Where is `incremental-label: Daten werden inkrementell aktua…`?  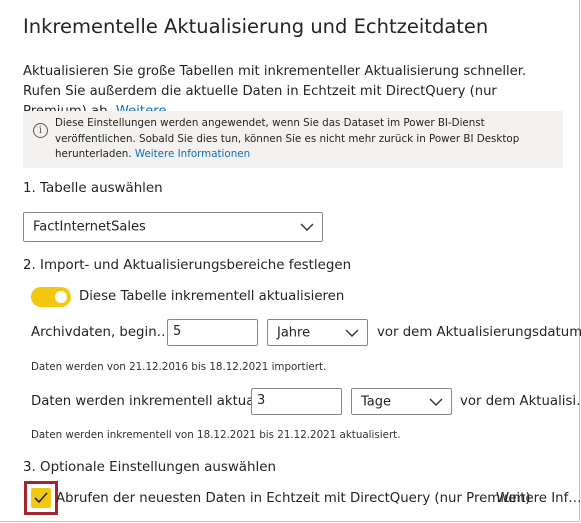
incremental-label: Daten werden inkrementell aktua… is located at coordinates (149, 401).